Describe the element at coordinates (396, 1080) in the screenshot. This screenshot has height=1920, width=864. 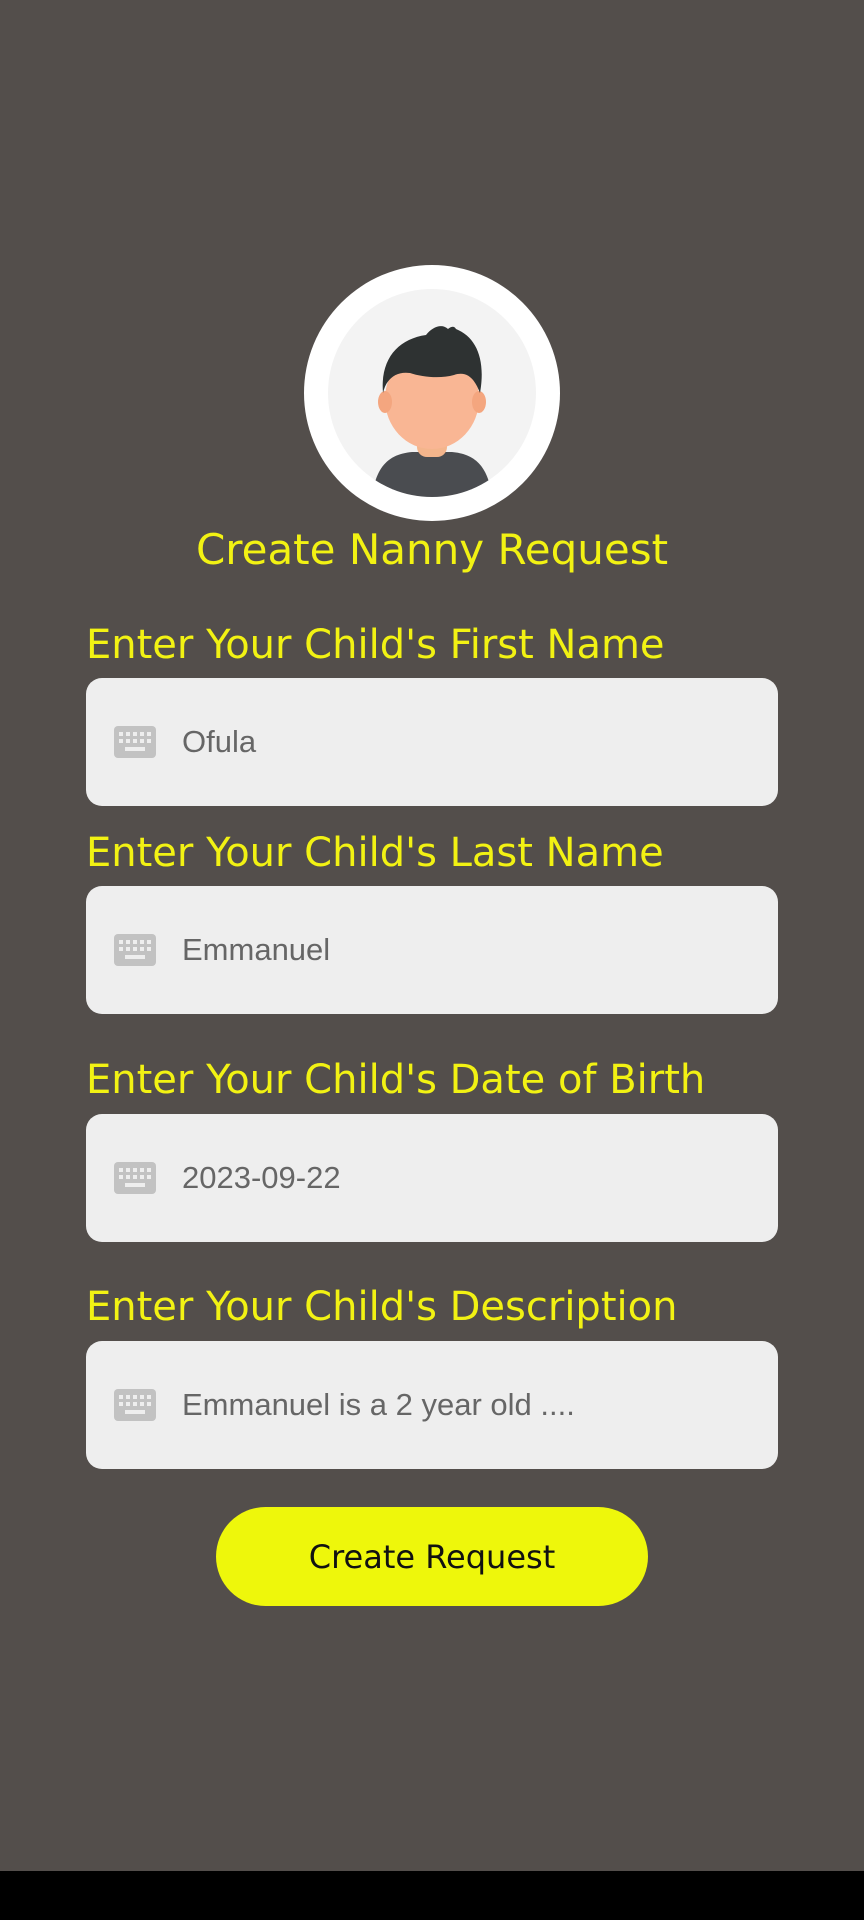
I see `date-of-birth-label: Enter Your Child's Date of Birth` at that location.